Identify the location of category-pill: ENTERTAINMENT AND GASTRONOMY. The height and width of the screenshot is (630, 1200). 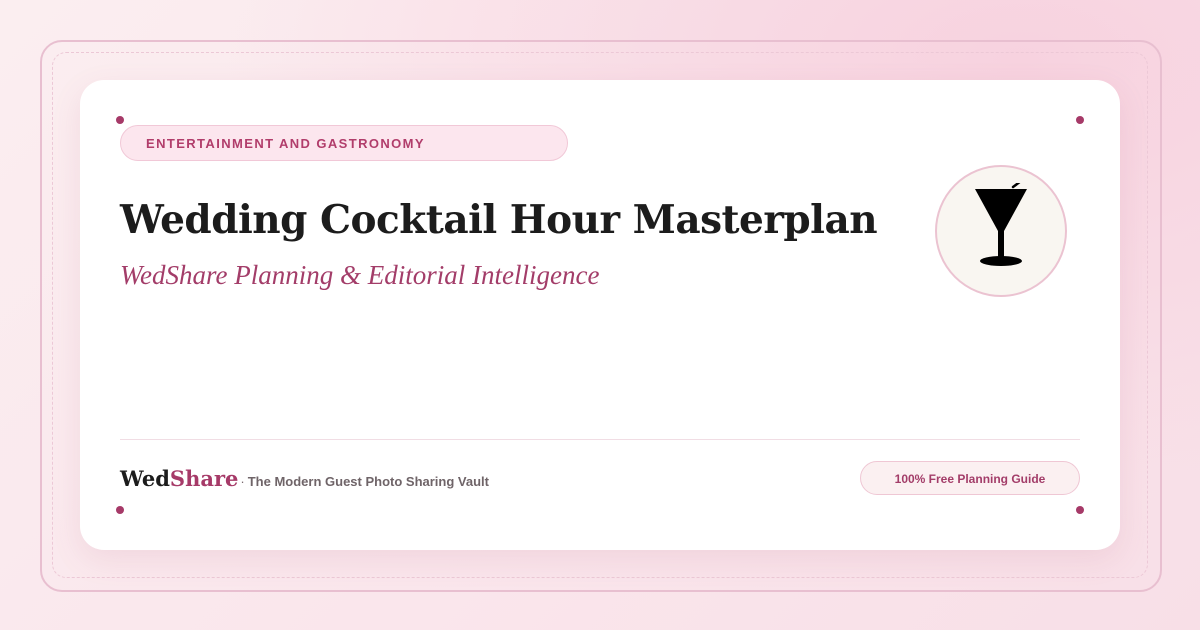
(344, 143).